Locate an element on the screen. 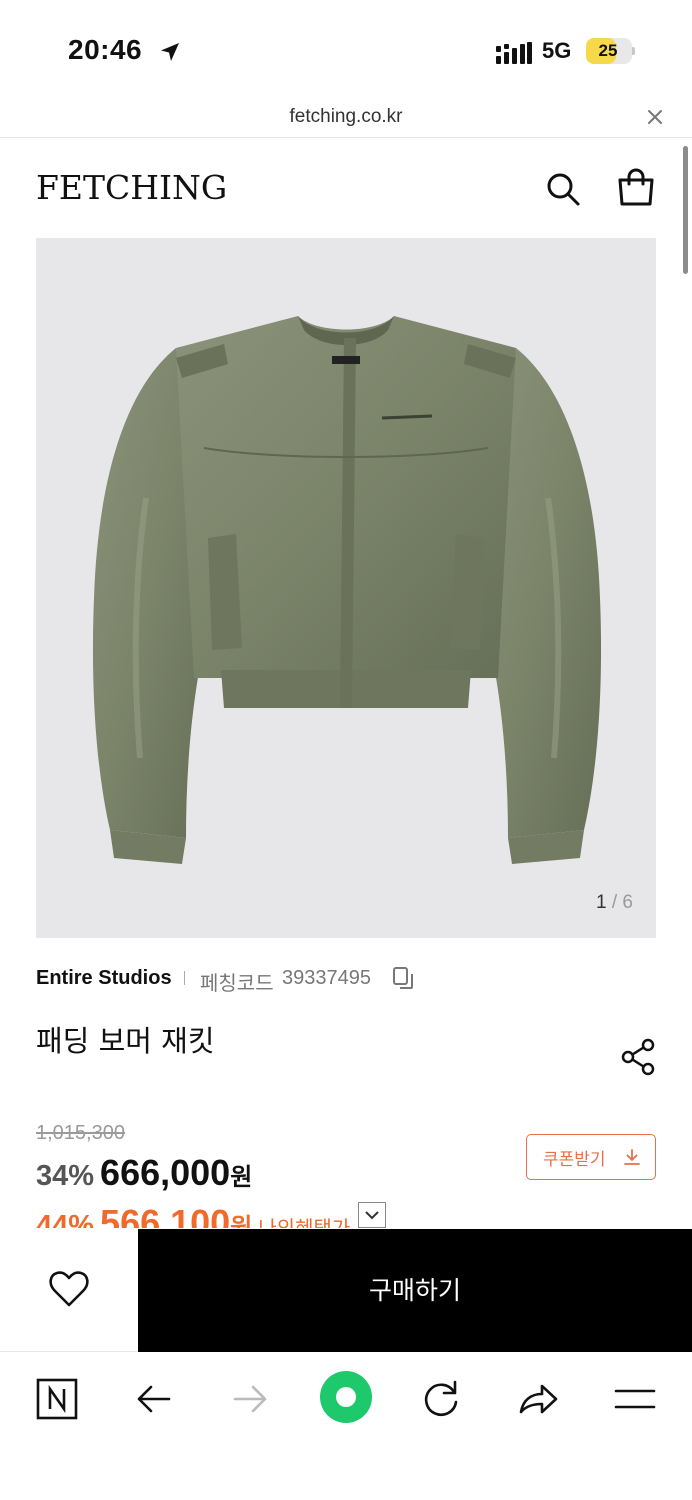 The width and height of the screenshot is (692, 1500). heart-icon is located at coordinates (69, 1289).